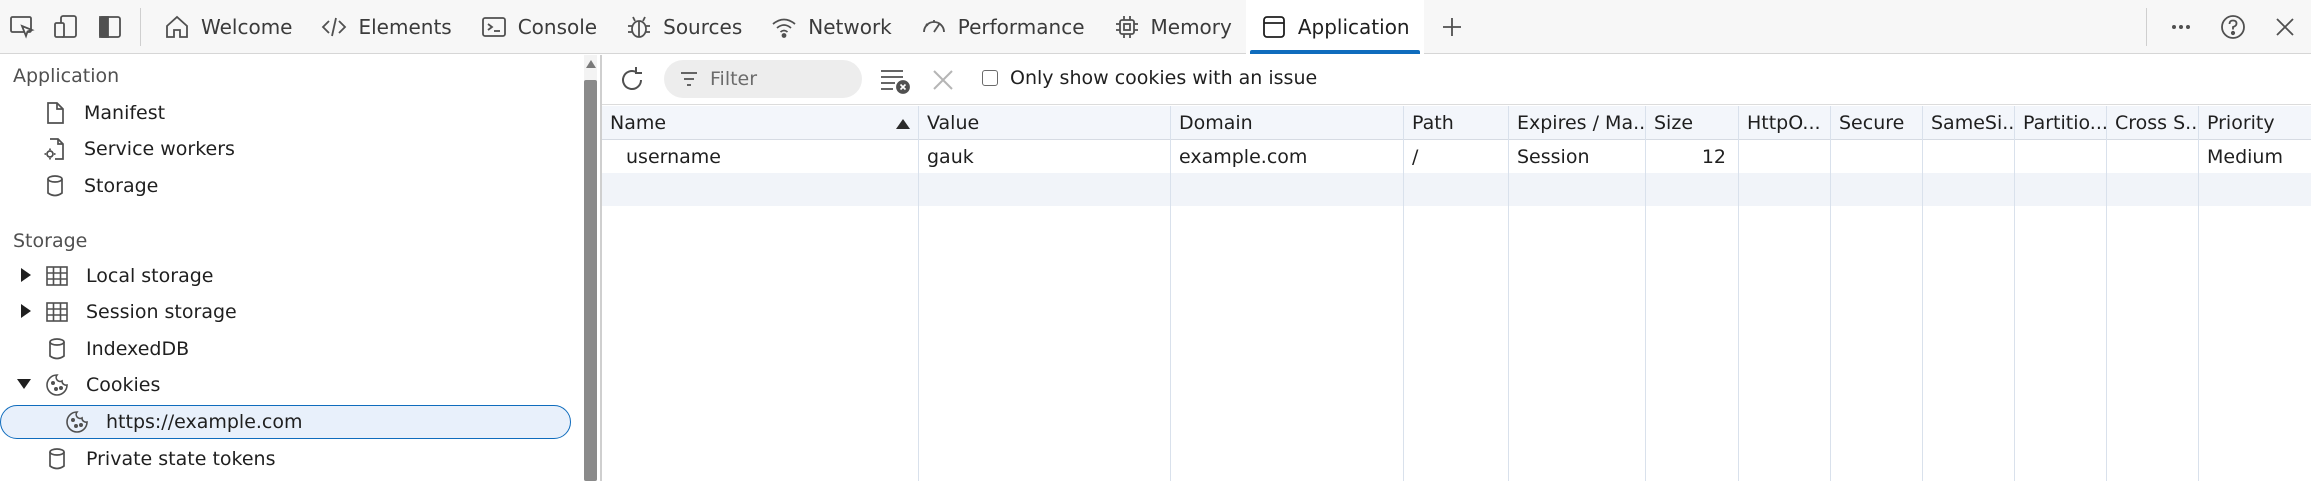  I want to click on column-header-domain: Domain, so click(1287, 123).